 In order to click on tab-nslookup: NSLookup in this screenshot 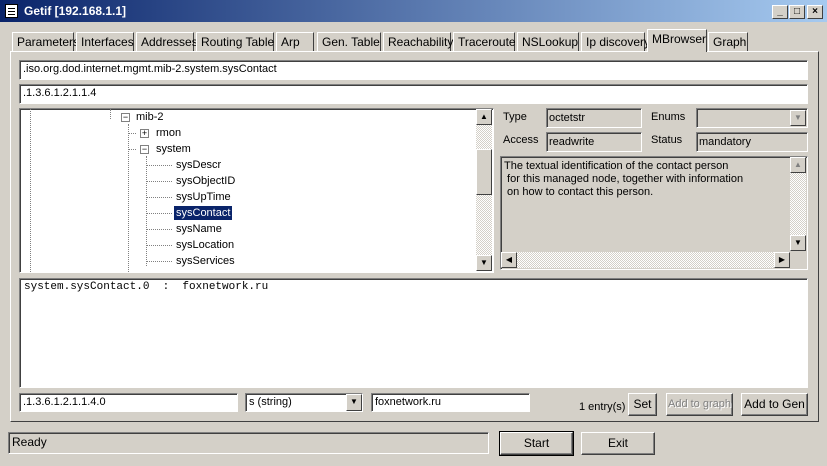, I will do `click(548, 41)`.